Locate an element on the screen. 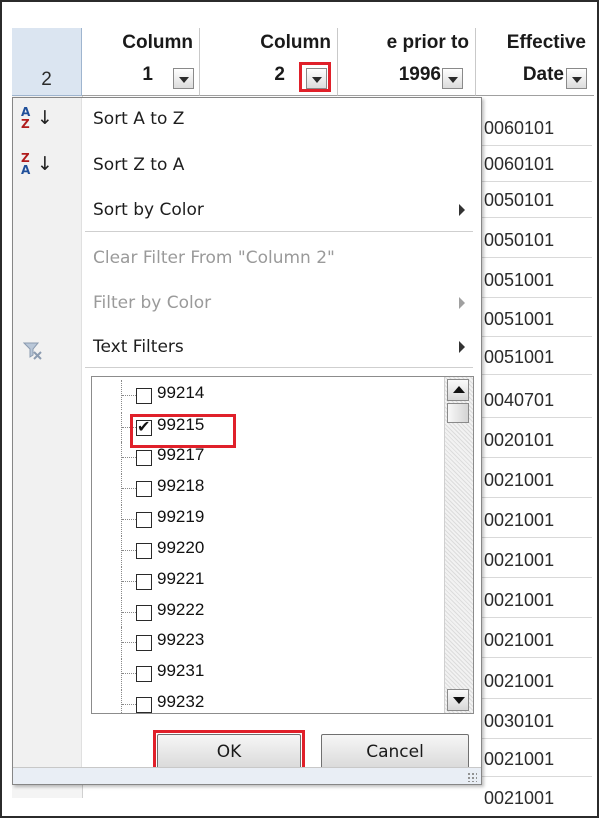 The width and height of the screenshot is (599, 818). filter-value-label: 99218 is located at coordinates (181, 485).